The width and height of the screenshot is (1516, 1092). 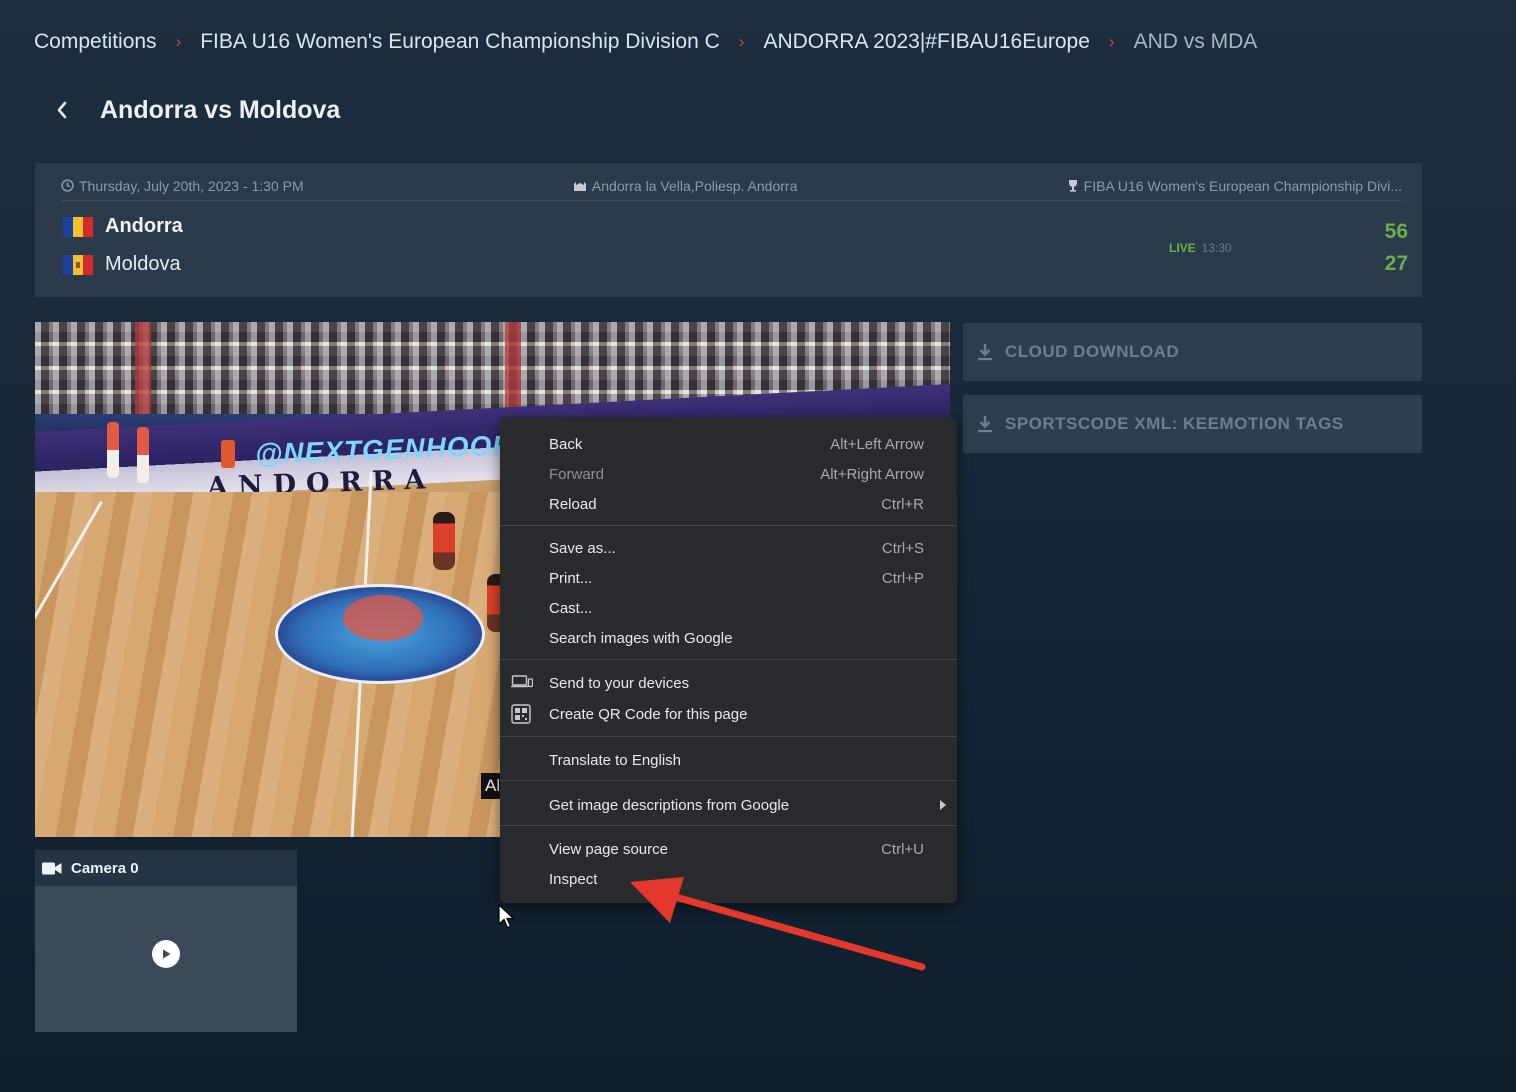 What do you see at coordinates (728, 683) in the screenshot?
I see `context-menu-send-devices: Send to your devices` at bounding box center [728, 683].